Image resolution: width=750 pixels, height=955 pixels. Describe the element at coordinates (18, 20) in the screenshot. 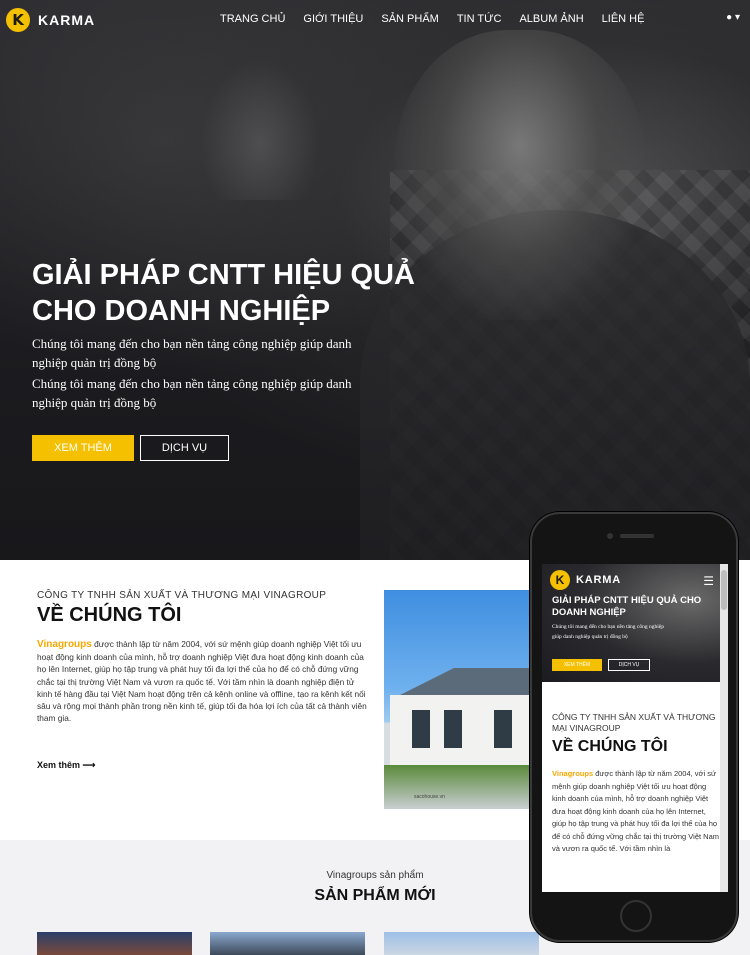

I see `logo-mark-icon: K` at that location.